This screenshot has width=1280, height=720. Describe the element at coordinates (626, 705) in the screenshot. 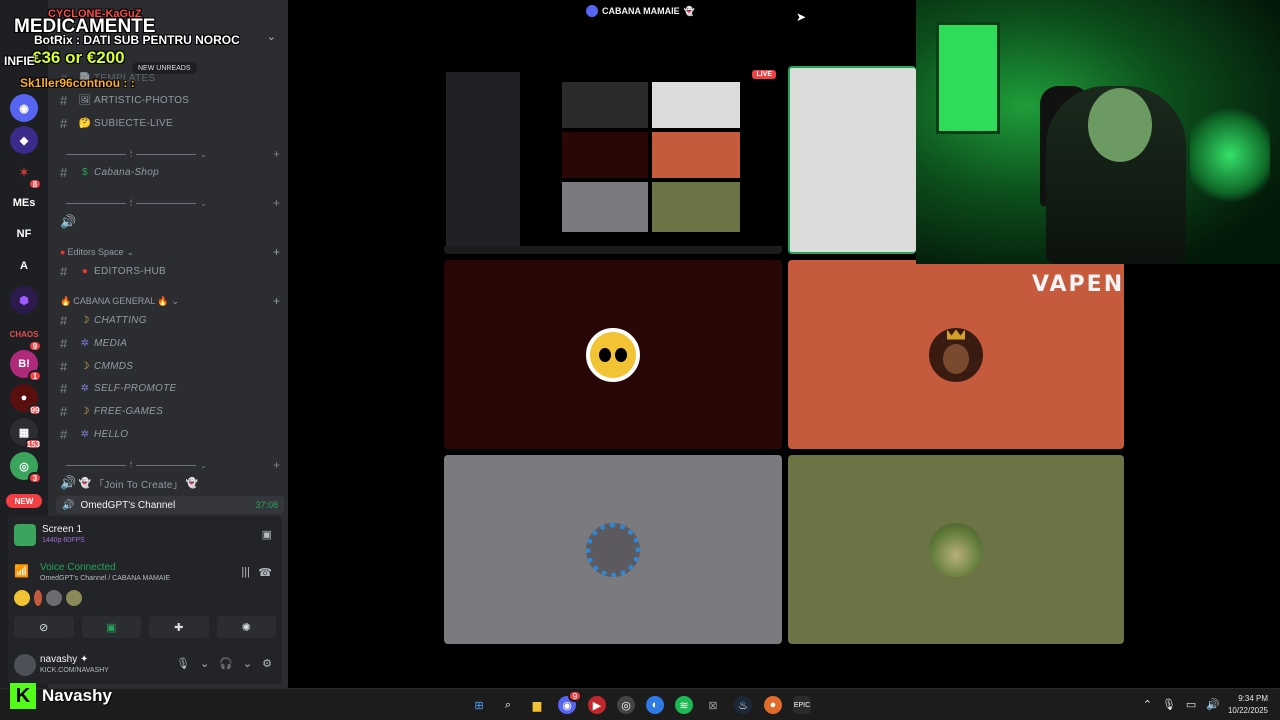

I see `chrome-icon: ◎` at that location.